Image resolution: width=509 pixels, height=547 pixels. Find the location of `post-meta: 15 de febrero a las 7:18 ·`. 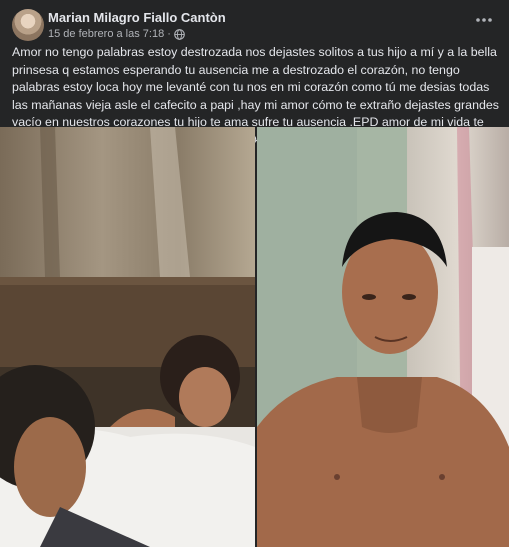

post-meta: 15 de febrero a las 7:18 · is located at coordinates (116, 34).